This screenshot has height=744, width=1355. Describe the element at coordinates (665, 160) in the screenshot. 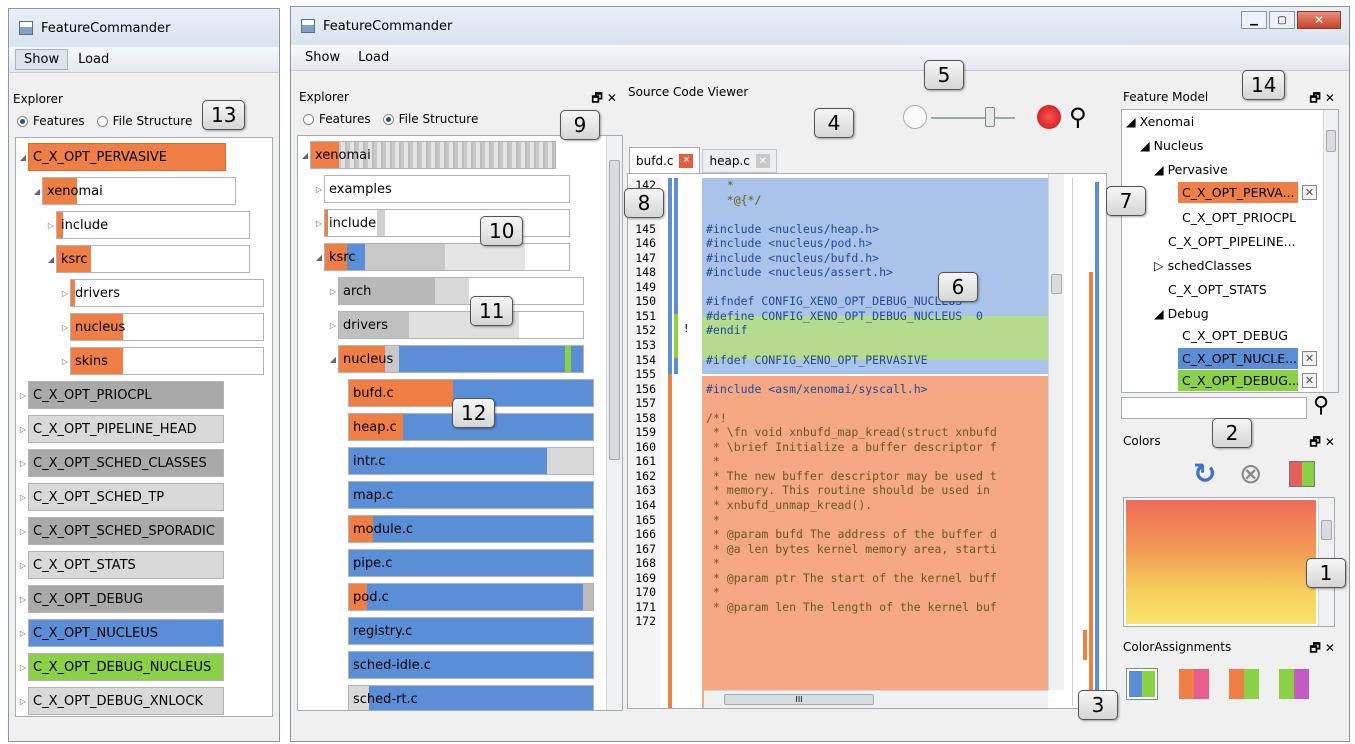

I see `tab-bufd: bufd.c ✕` at that location.